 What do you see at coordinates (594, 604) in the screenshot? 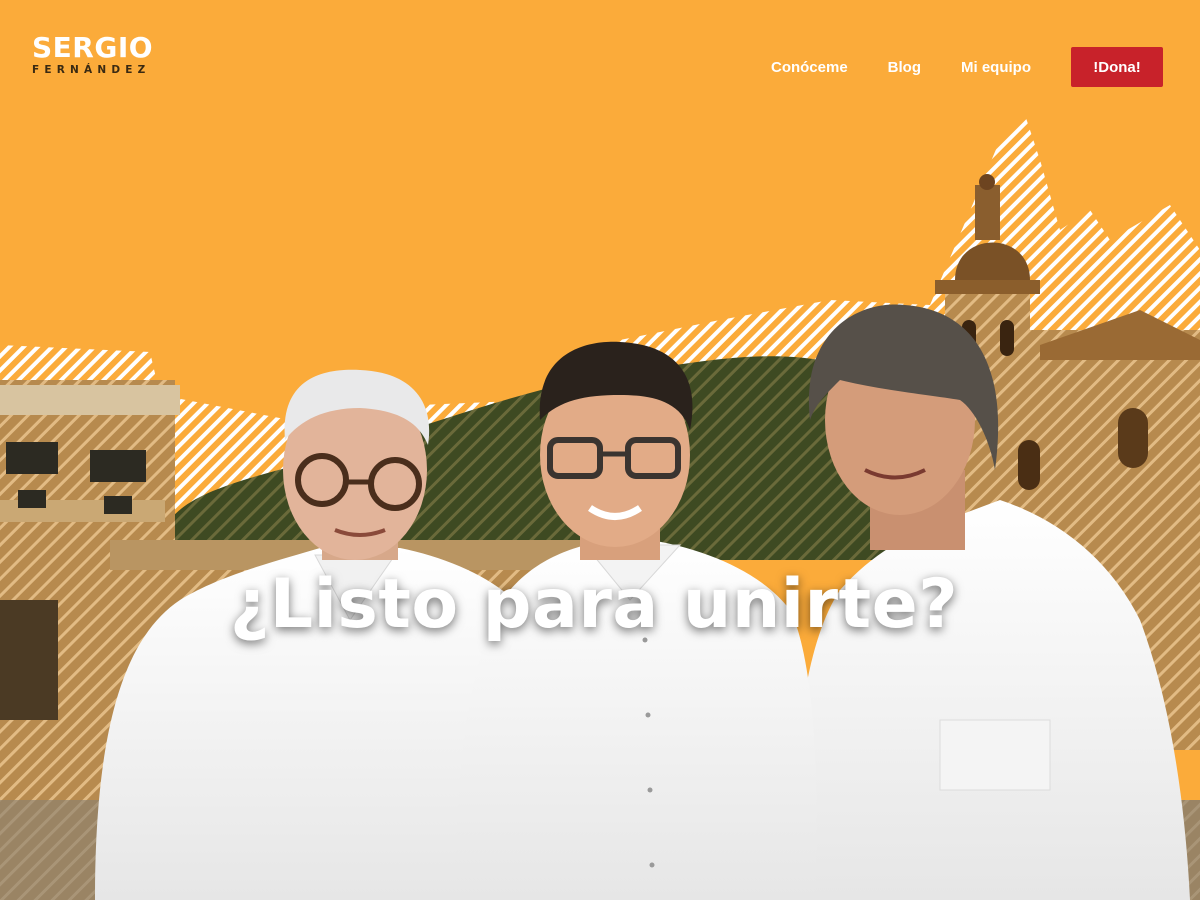
I see `hero-title: ¿Listo para unirte?` at bounding box center [594, 604].